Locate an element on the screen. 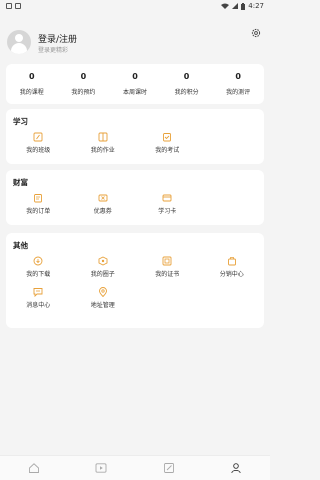 This screenshot has width=320, height=480. menu-item-label: 学习卡 is located at coordinates (167, 211).